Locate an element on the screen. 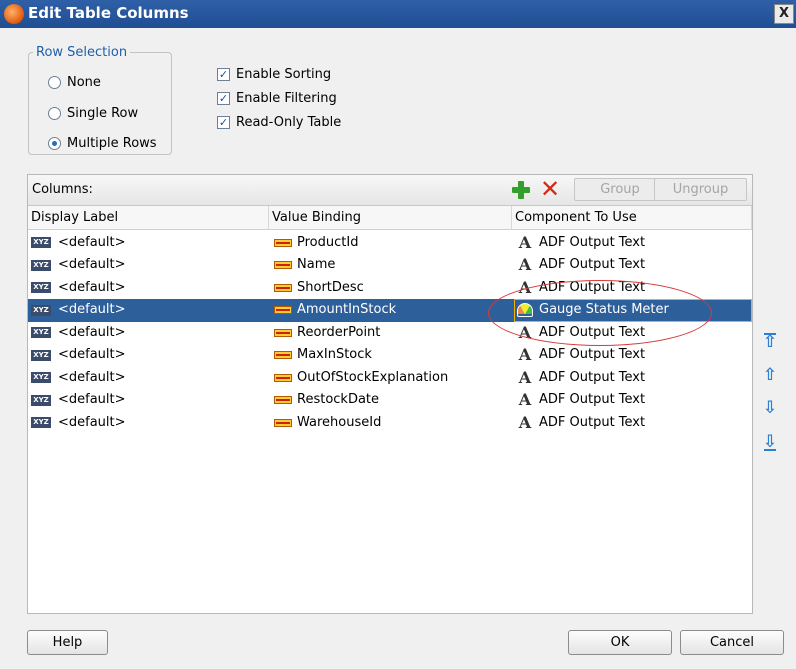 This screenshot has height=669, width=796. move-bottom-icon: ⇩ is located at coordinates (770, 442).